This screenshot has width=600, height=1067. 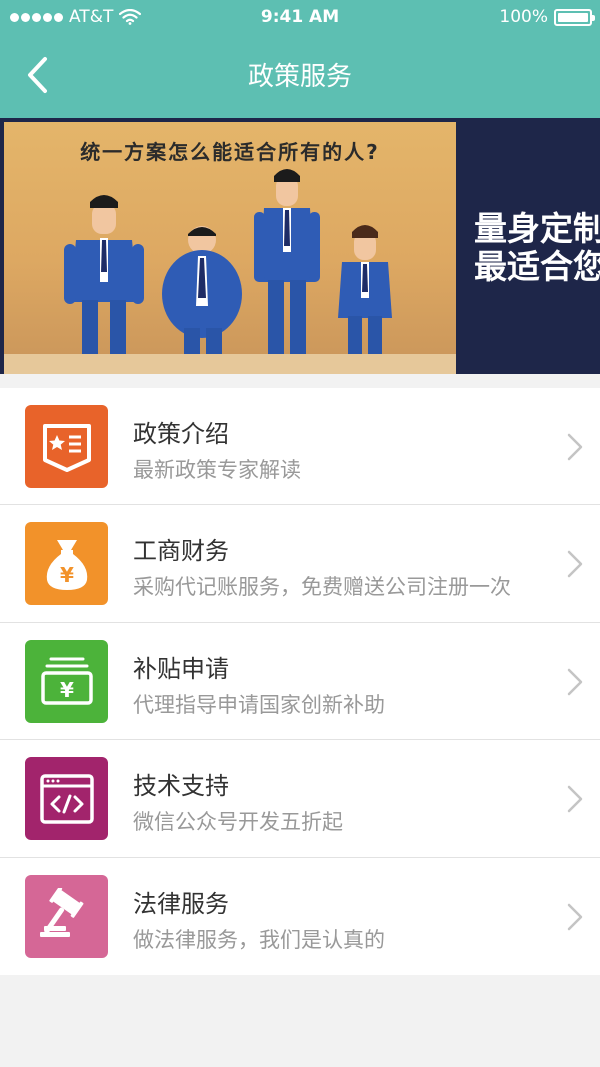 What do you see at coordinates (300, 17) in the screenshot?
I see `status-bar: AT&T 9:41 AM 100%` at bounding box center [300, 17].